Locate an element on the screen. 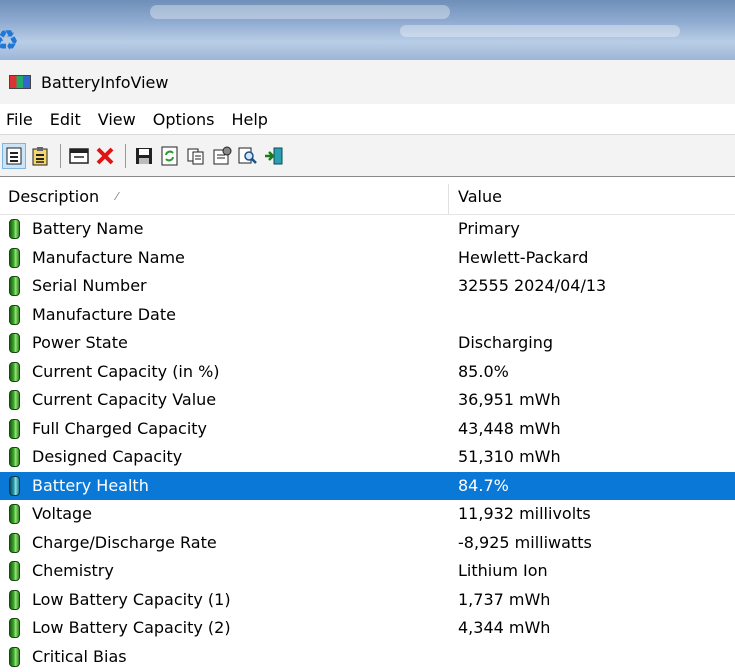 The height and width of the screenshot is (672, 735). row-value: 51,310 mWh is located at coordinates (509, 456).